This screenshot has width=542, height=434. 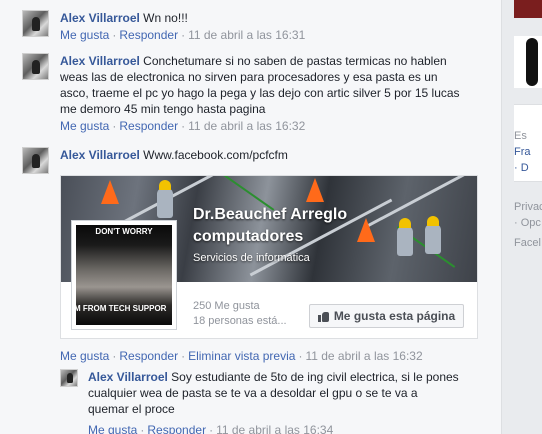 What do you see at coordinates (226, 306) in the screenshot?
I see `page-likes-count: 250 Me gusta` at bounding box center [226, 306].